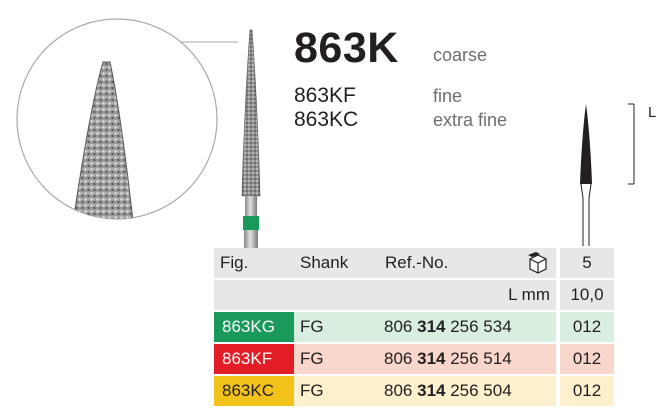 Image resolution: width=672 pixels, height=410 pixels. I want to click on header-ref: Ref.-No., so click(417, 262).